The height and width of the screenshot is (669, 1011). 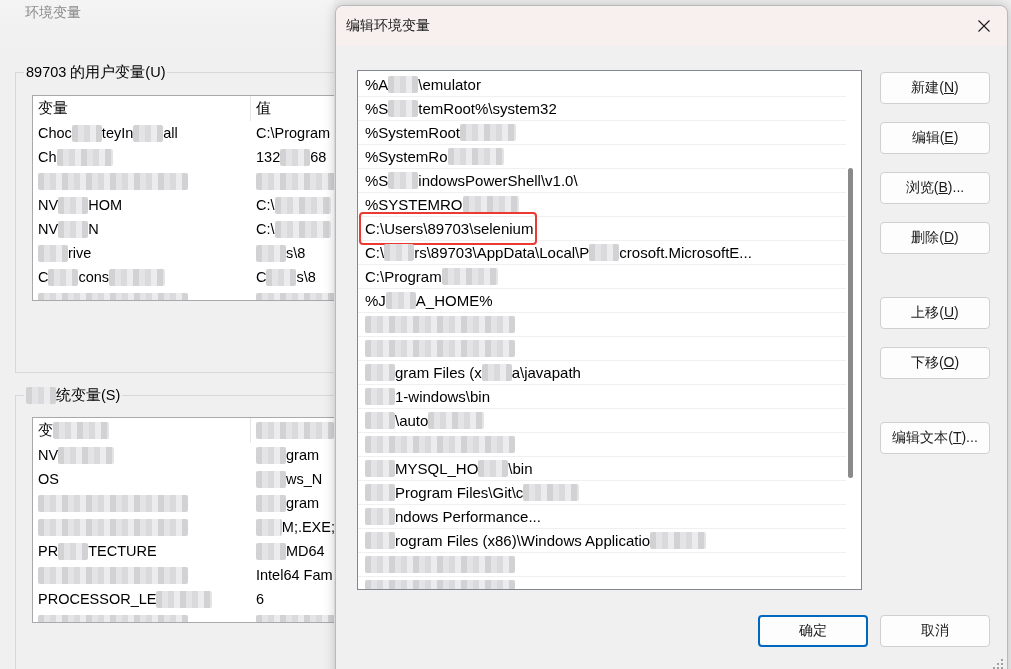 I want to click on path-entry: 1-windows\bin, so click(x=443, y=396).